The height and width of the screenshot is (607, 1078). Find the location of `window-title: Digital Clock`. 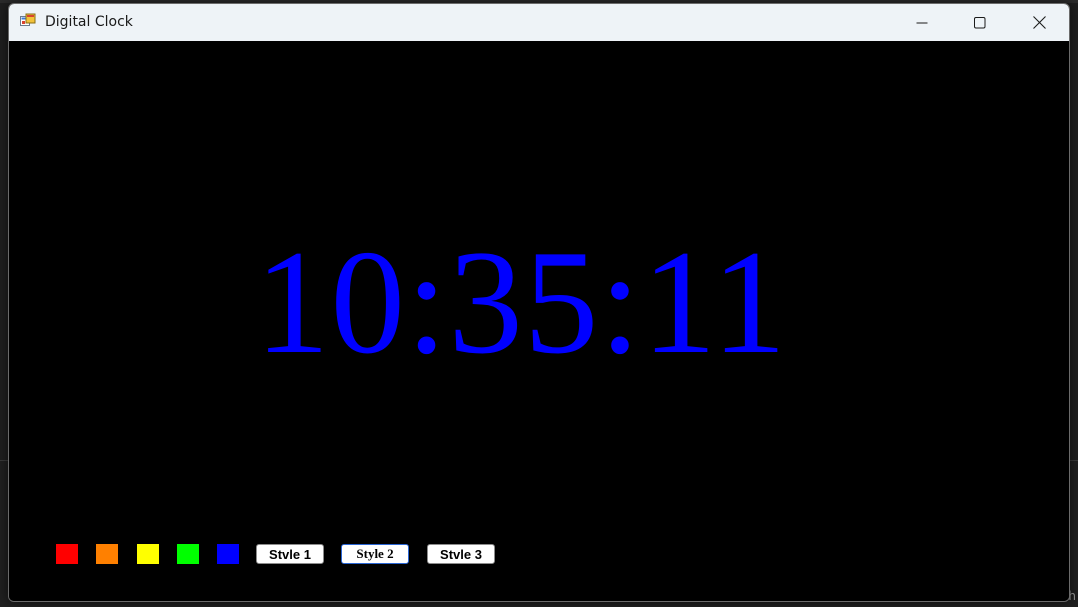

window-title: Digital Clock is located at coordinates (89, 22).